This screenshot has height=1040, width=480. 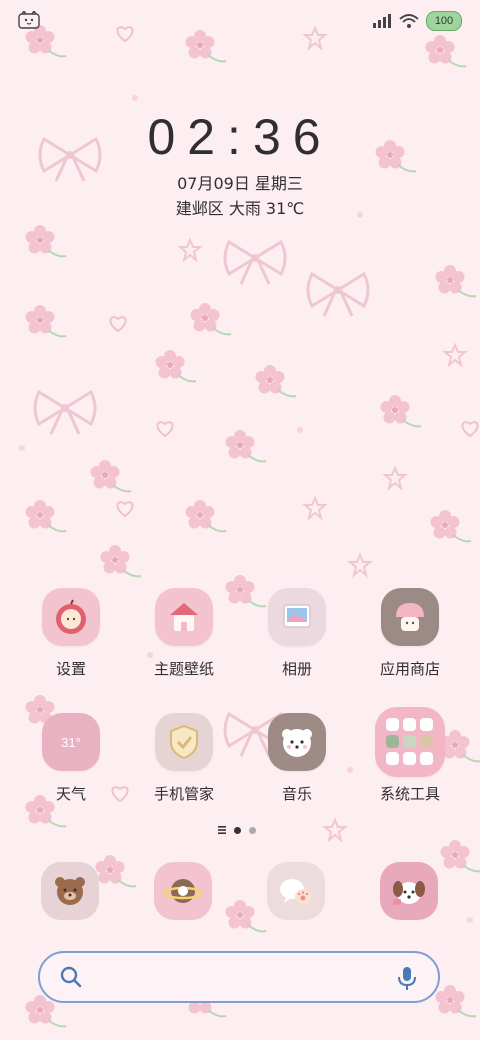 I want to click on date-text: 07月09日 星期三, so click(x=240, y=182).